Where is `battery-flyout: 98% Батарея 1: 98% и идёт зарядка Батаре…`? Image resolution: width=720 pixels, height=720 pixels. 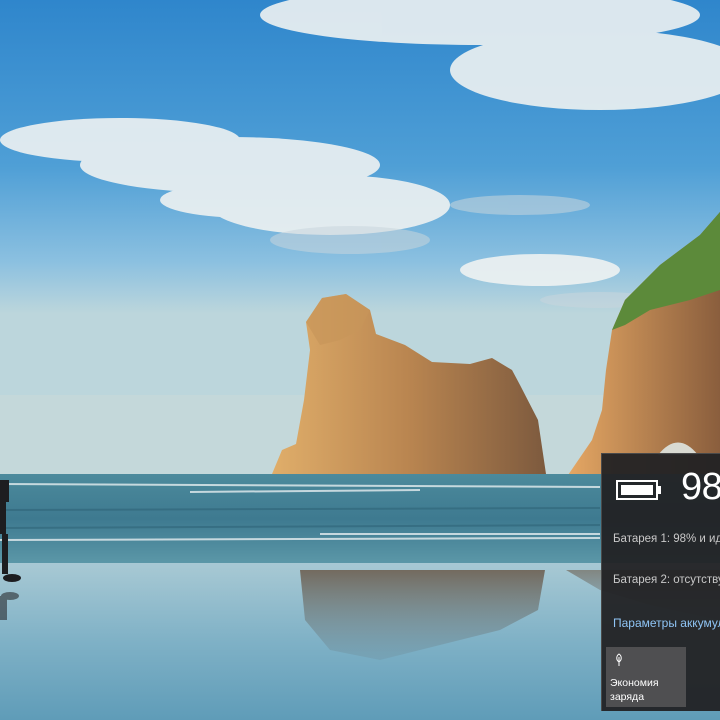 battery-flyout: 98% Батарея 1: 98% и идёт зарядка Батаре… is located at coordinates (660, 582).